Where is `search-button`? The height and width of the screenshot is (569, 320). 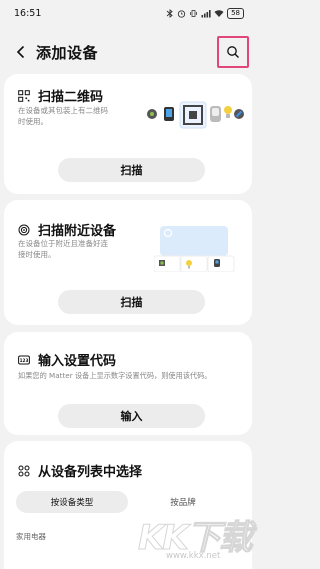
search-button is located at coordinates (233, 52).